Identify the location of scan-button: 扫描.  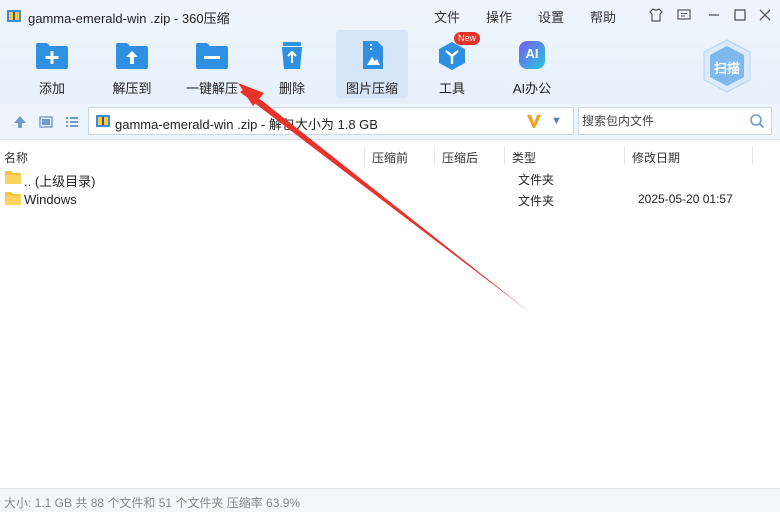
(727, 66).